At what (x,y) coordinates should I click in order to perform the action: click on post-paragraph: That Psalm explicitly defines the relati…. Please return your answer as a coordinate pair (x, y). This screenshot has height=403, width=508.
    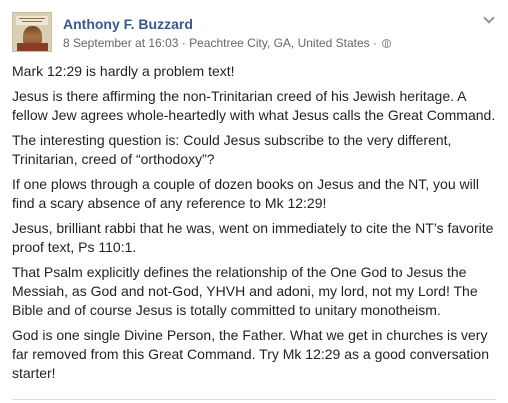
    Looking at the image, I should click on (245, 291).